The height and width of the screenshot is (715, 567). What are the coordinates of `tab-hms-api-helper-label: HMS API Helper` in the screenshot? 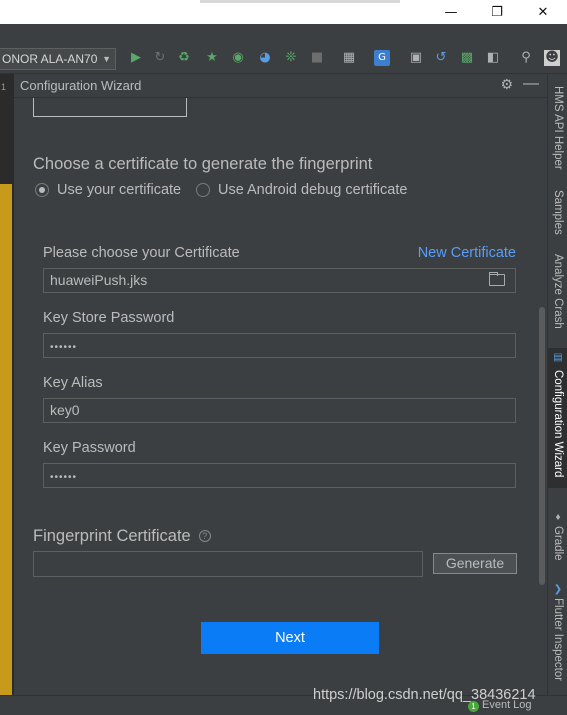 It's located at (558, 128).